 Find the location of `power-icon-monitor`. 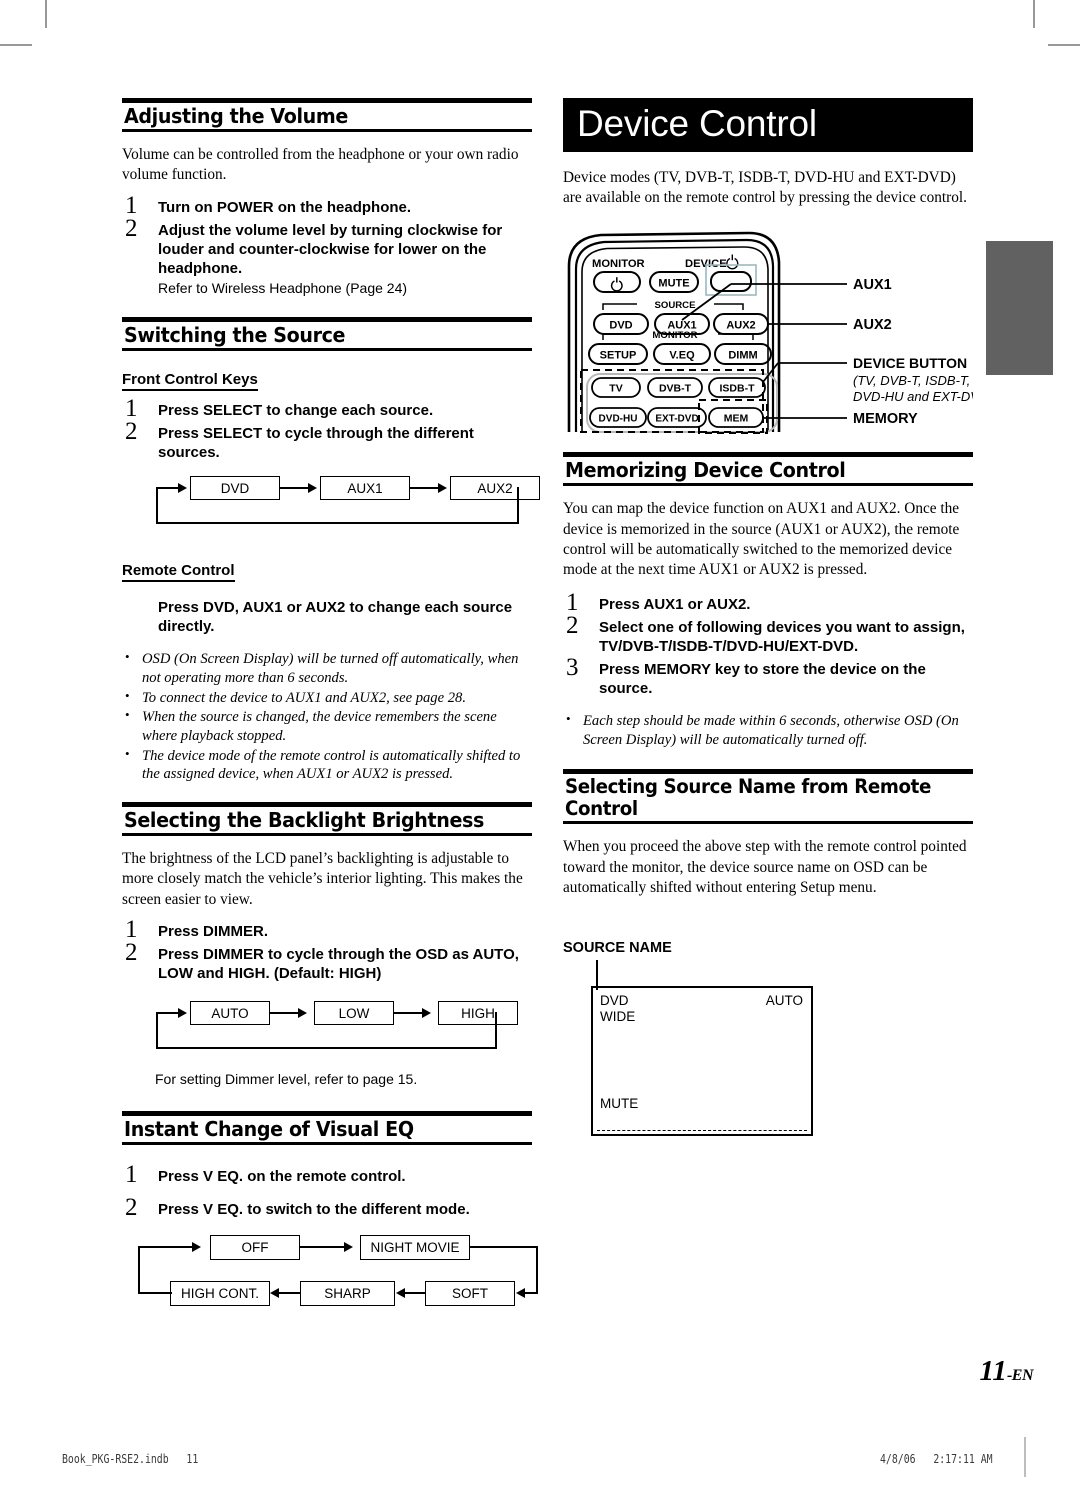

power-icon-monitor is located at coordinates (616, 284).